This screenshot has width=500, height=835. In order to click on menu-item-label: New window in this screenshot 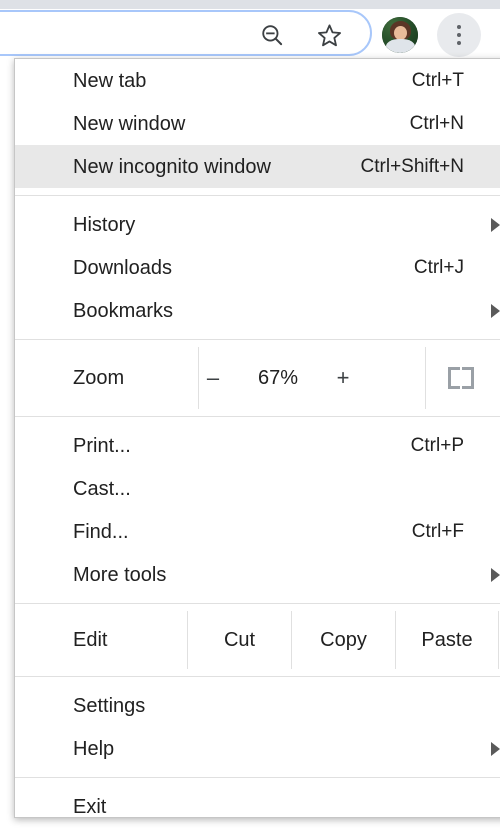, I will do `click(129, 123)`.